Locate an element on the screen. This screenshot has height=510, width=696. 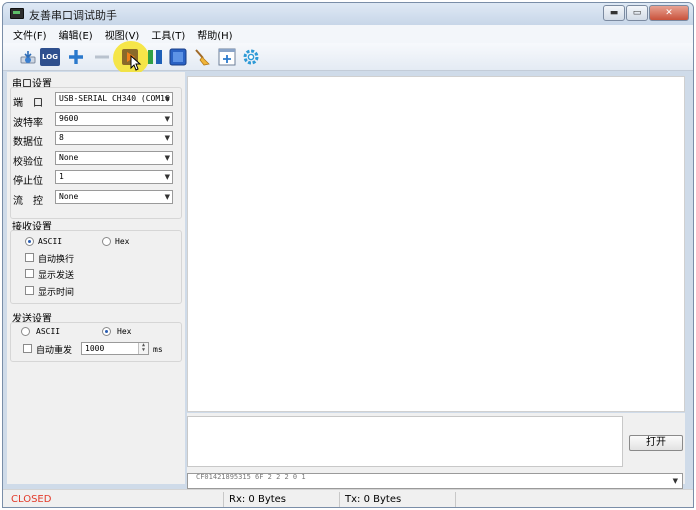
minimize-button: ▬ is located at coordinates (614, 13).